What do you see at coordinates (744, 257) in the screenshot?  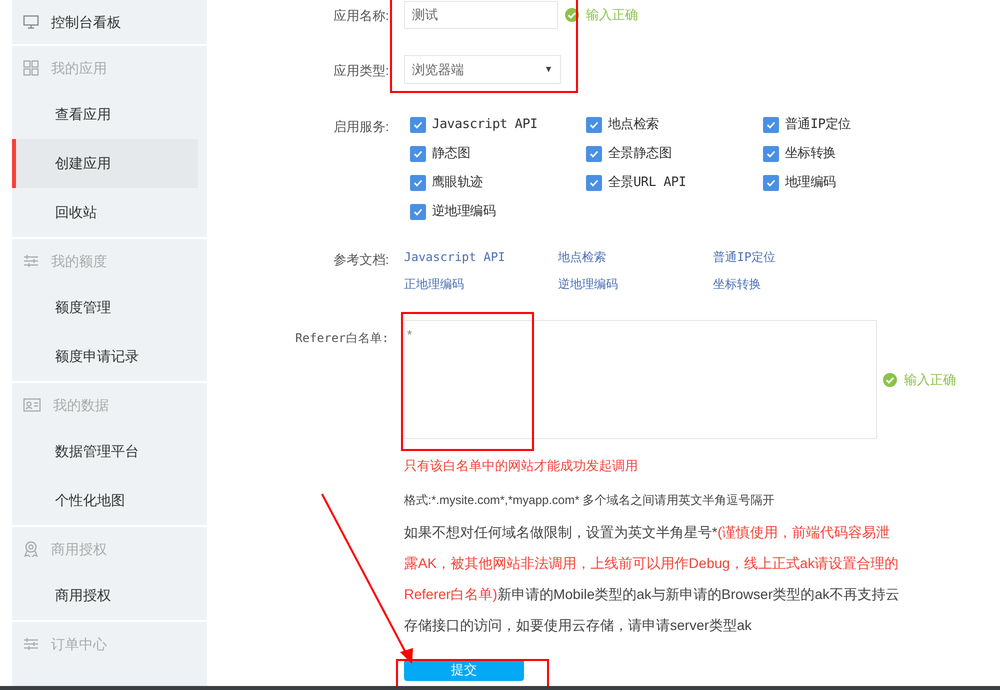 I see `doc-link: 普通IP定位` at bounding box center [744, 257].